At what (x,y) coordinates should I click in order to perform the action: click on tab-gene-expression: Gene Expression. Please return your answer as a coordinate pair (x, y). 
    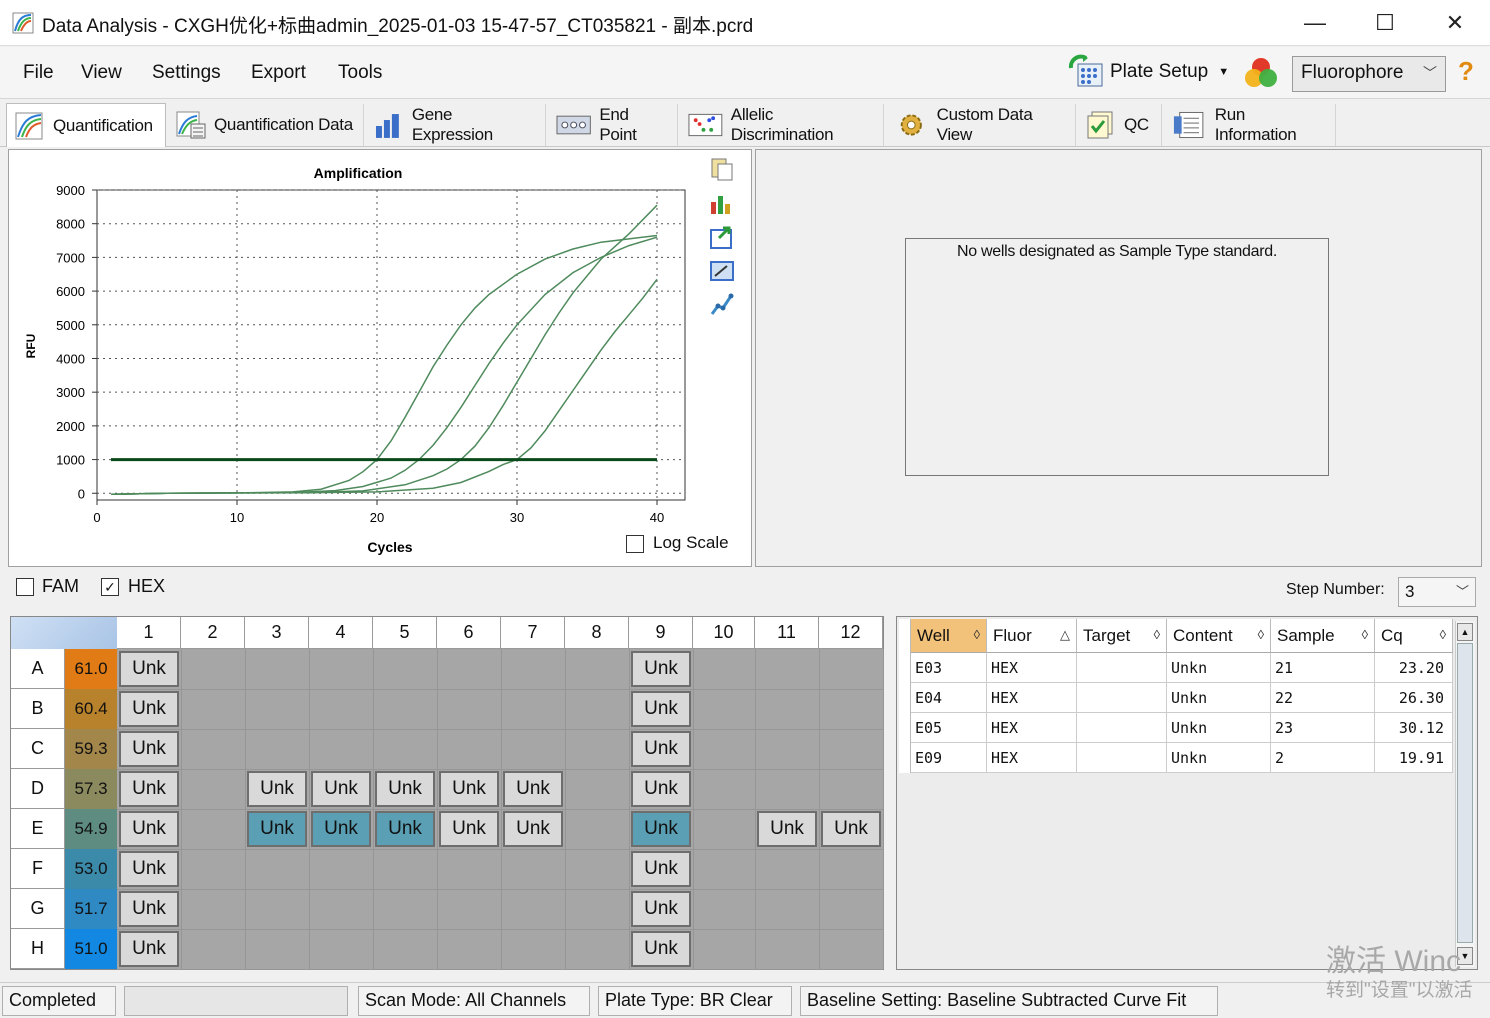
    Looking at the image, I should click on (456, 125).